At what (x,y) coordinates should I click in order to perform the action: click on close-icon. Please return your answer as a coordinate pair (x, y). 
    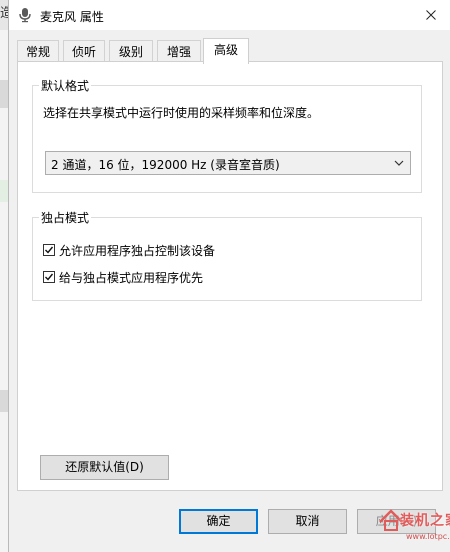
    Looking at the image, I should click on (431, 15).